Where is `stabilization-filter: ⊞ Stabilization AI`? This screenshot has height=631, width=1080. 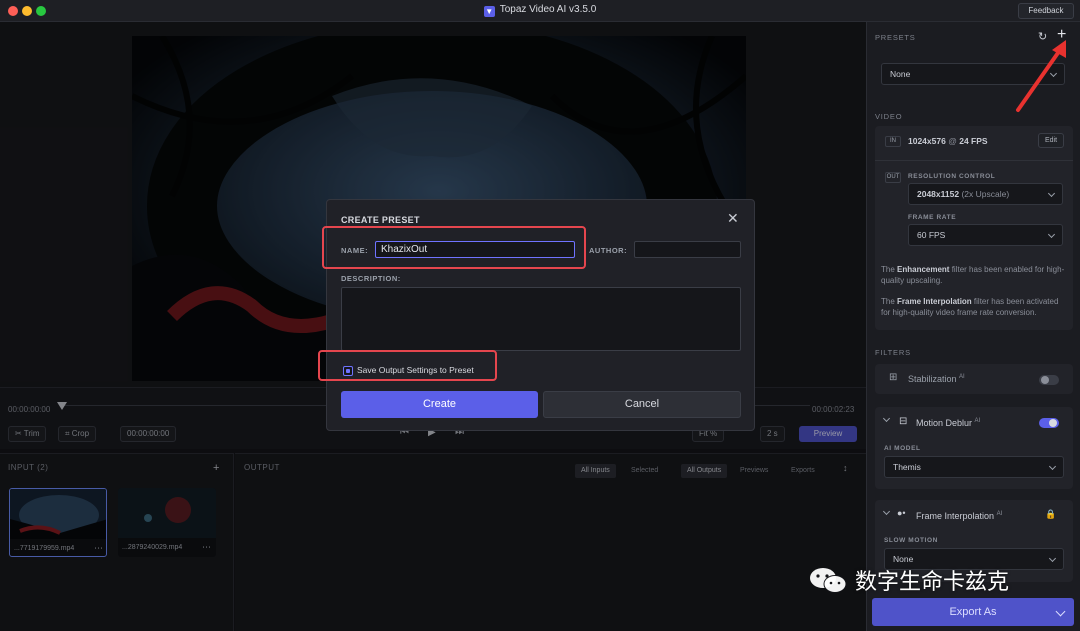
stabilization-filter: ⊞ Stabilization AI is located at coordinates (974, 379).